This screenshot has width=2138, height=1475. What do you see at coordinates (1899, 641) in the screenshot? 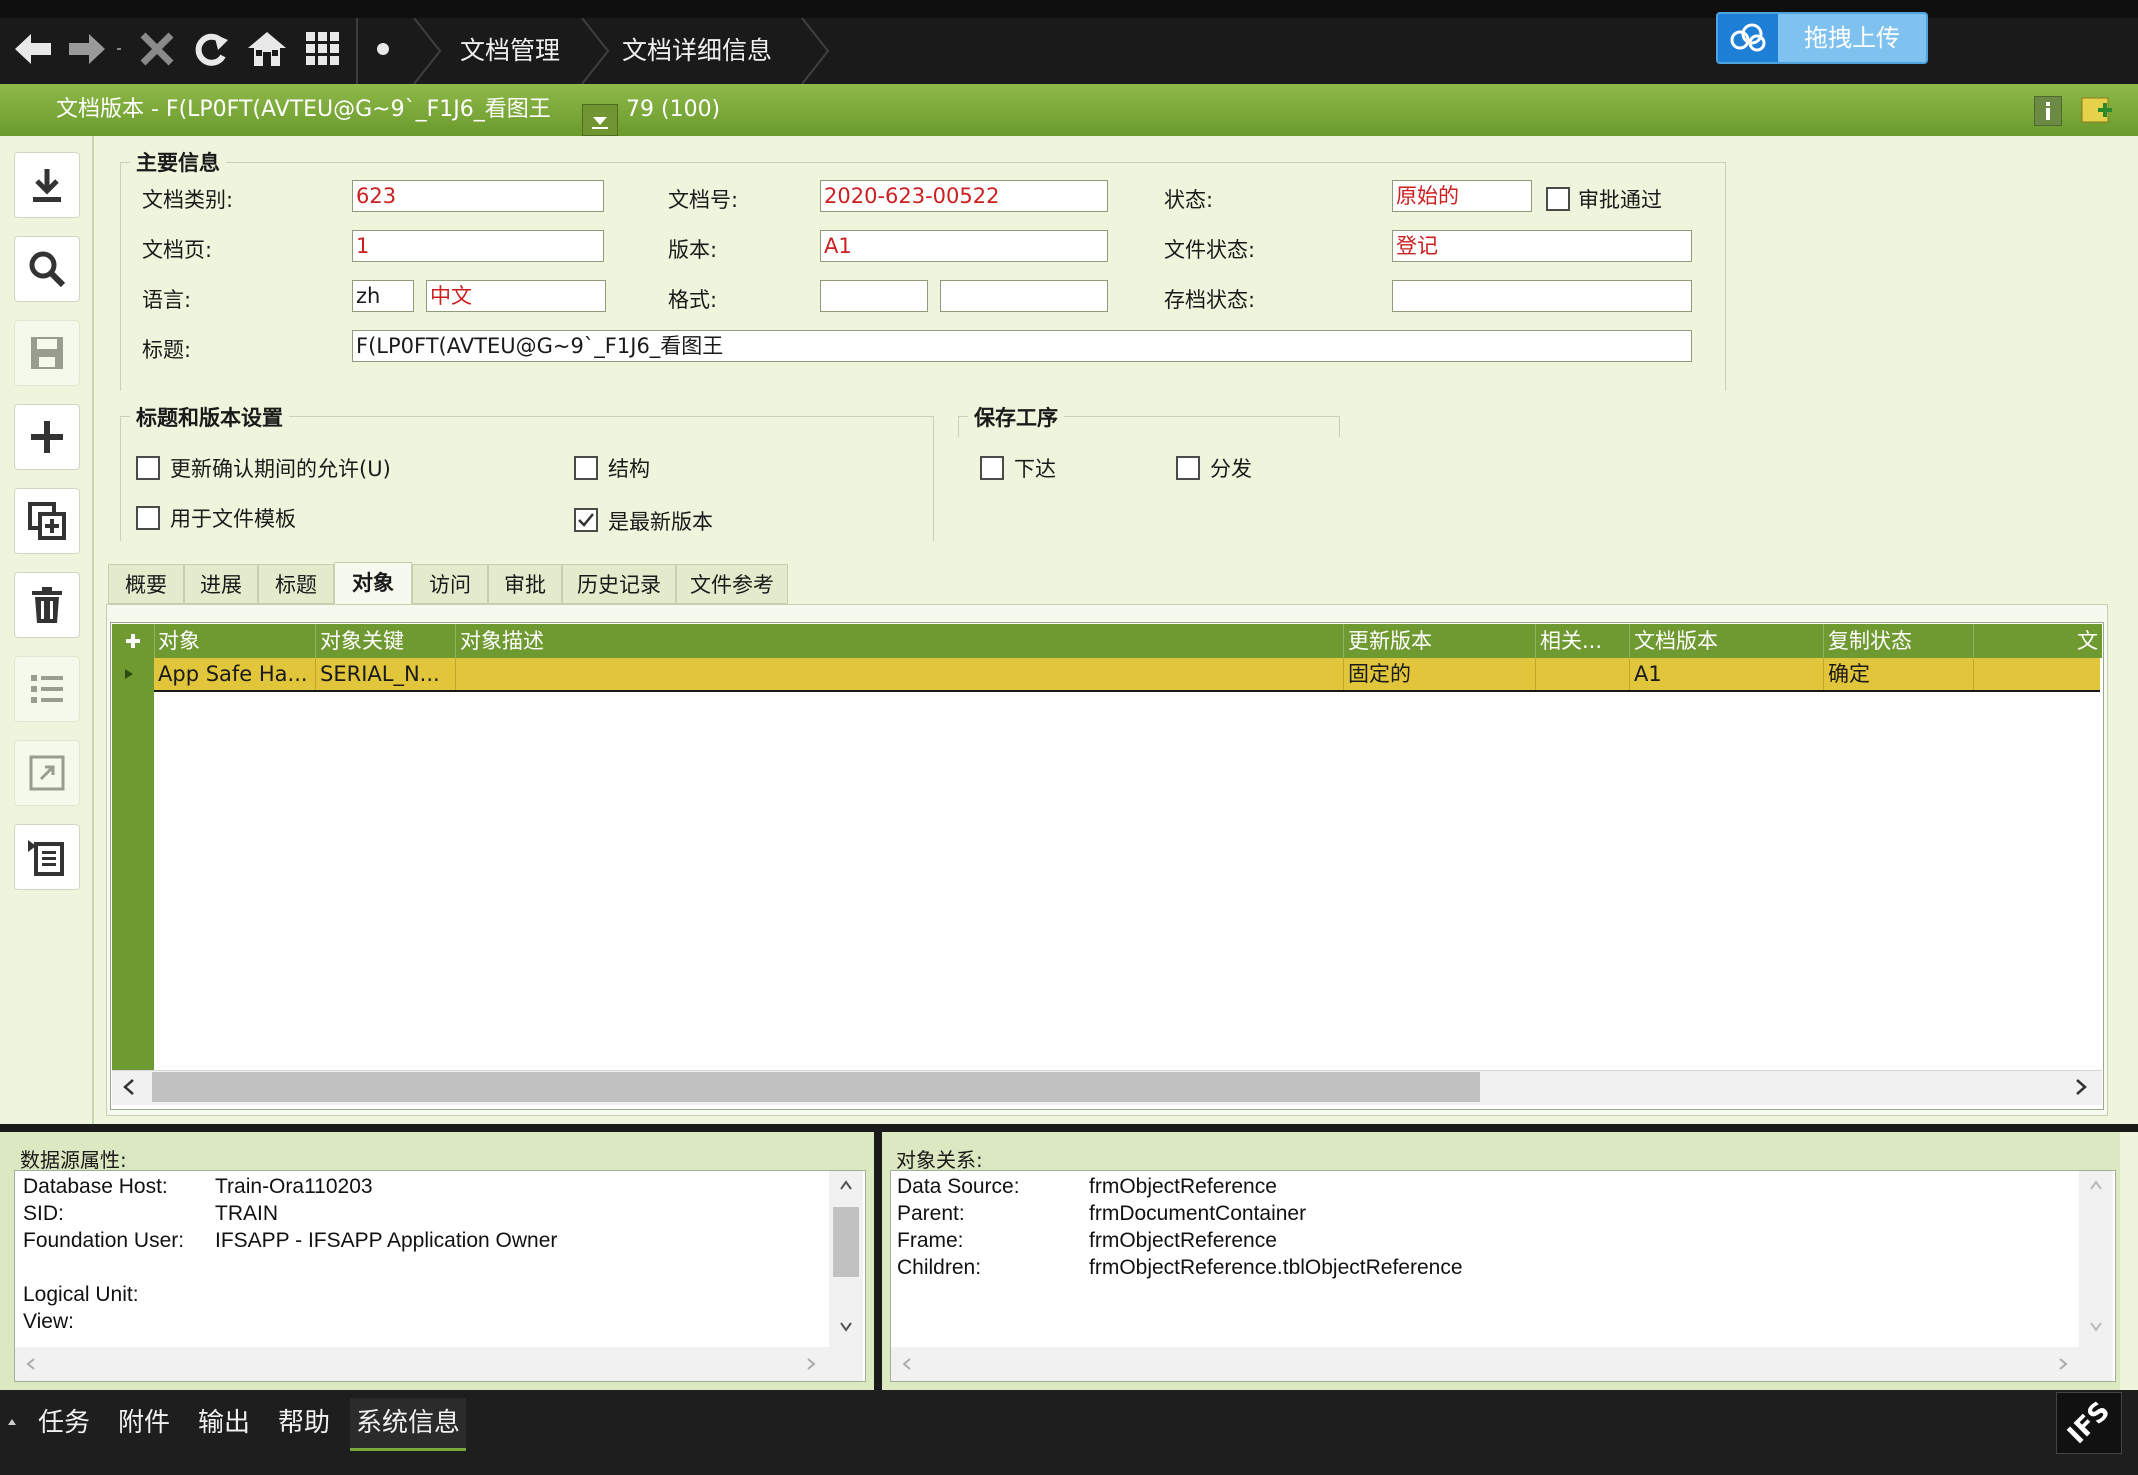
I see `column-header-copy-status: 复制状态` at bounding box center [1899, 641].